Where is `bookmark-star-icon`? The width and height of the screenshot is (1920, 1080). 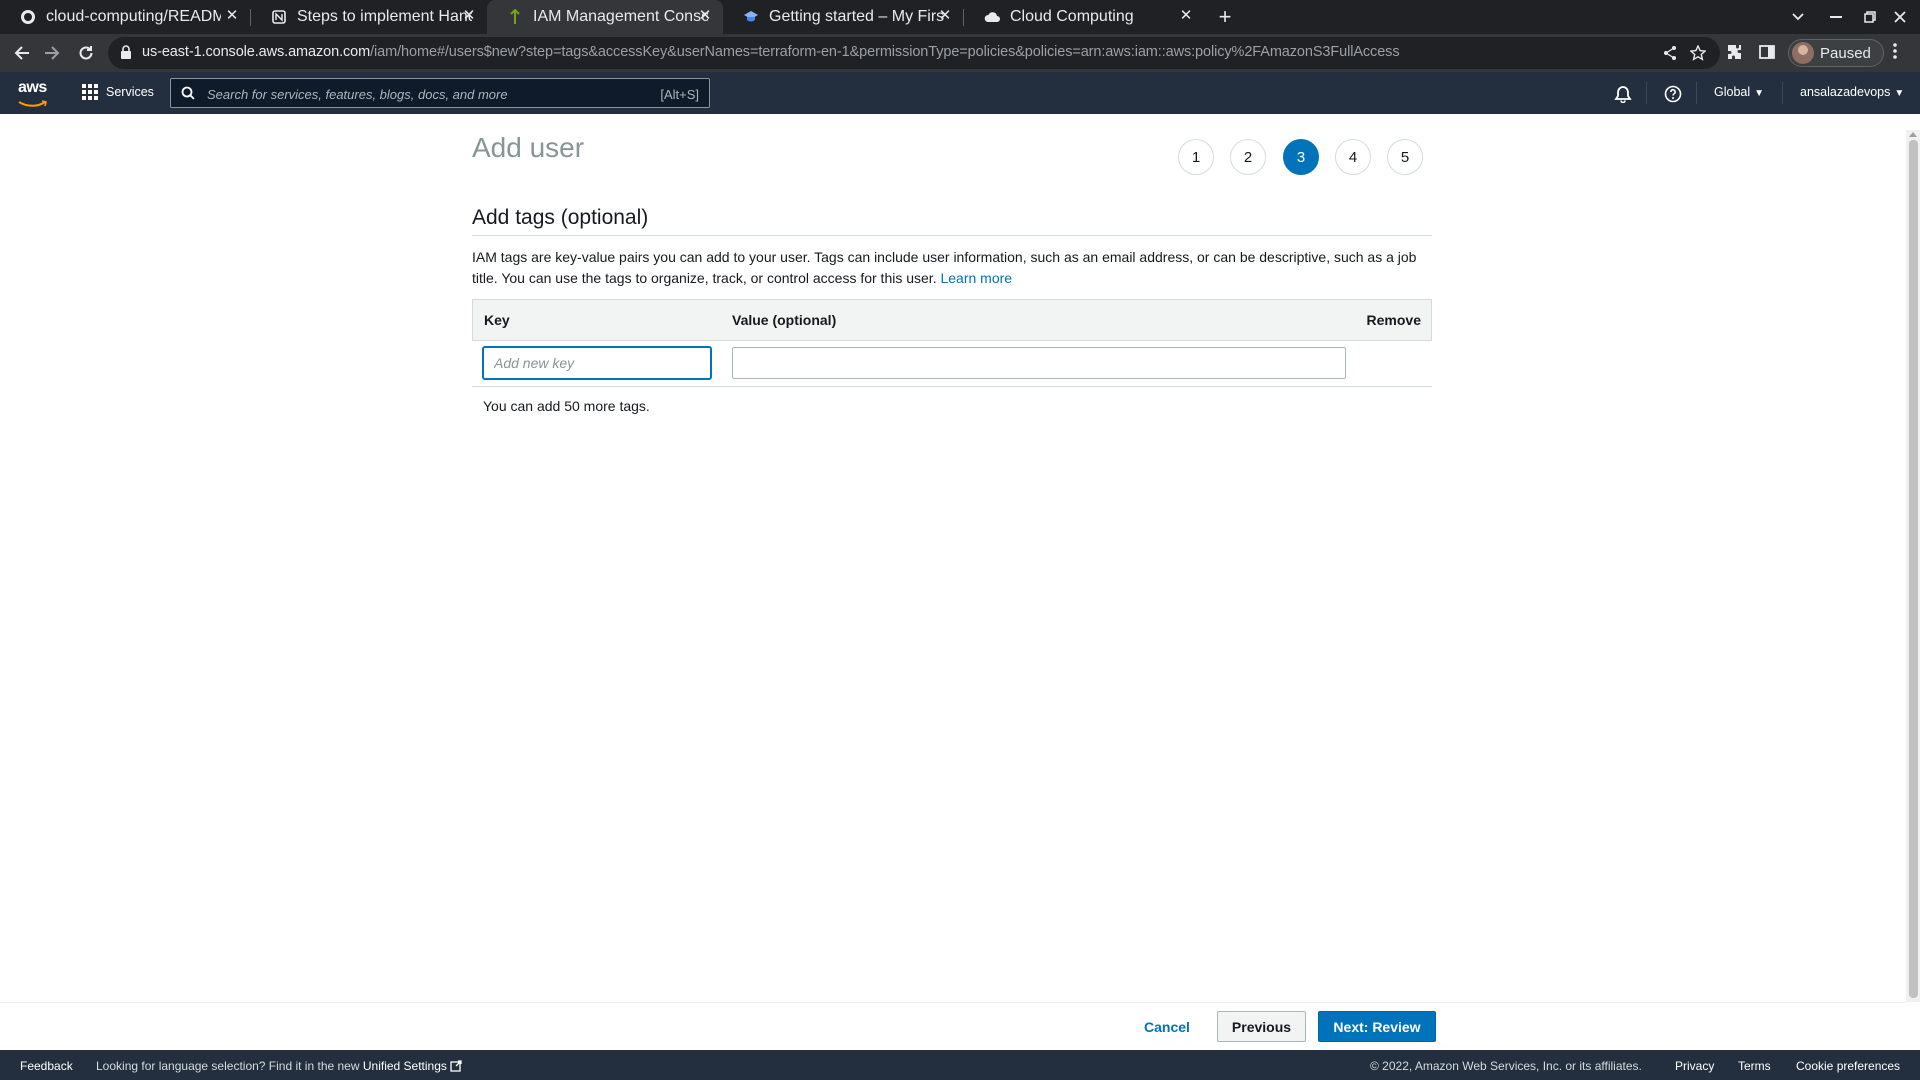
bookmark-star-icon is located at coordinates (1698, 52).